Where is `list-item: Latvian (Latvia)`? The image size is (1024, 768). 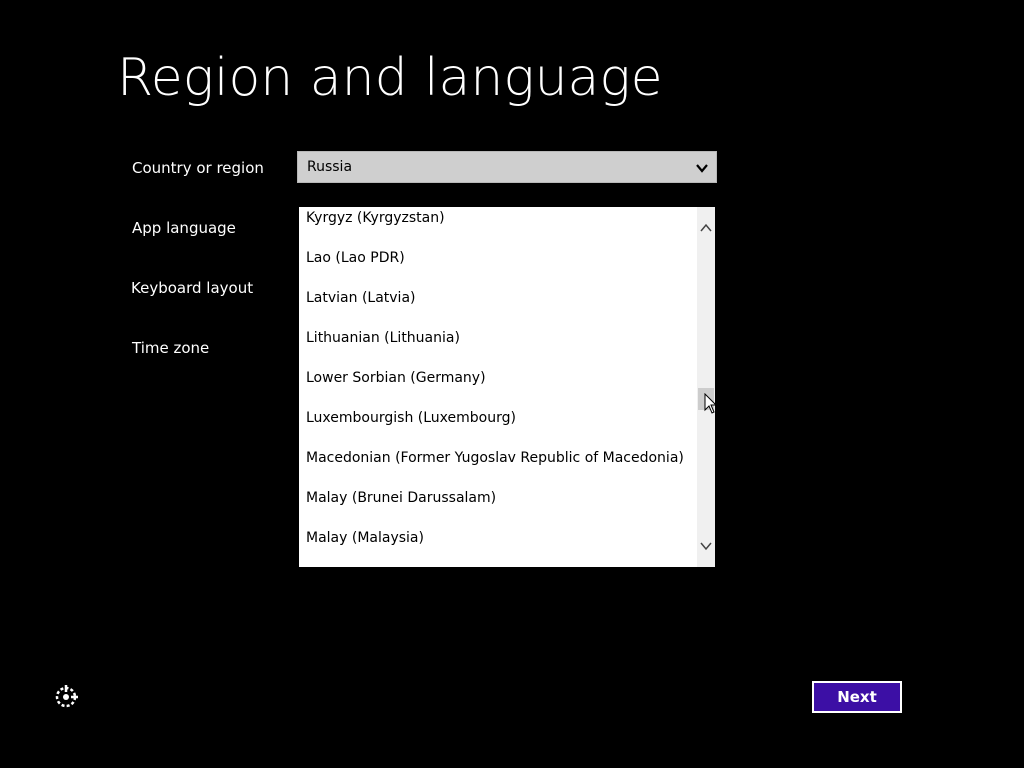 list-item: Latvian (Latvia) is located at coordinates (497, 298).